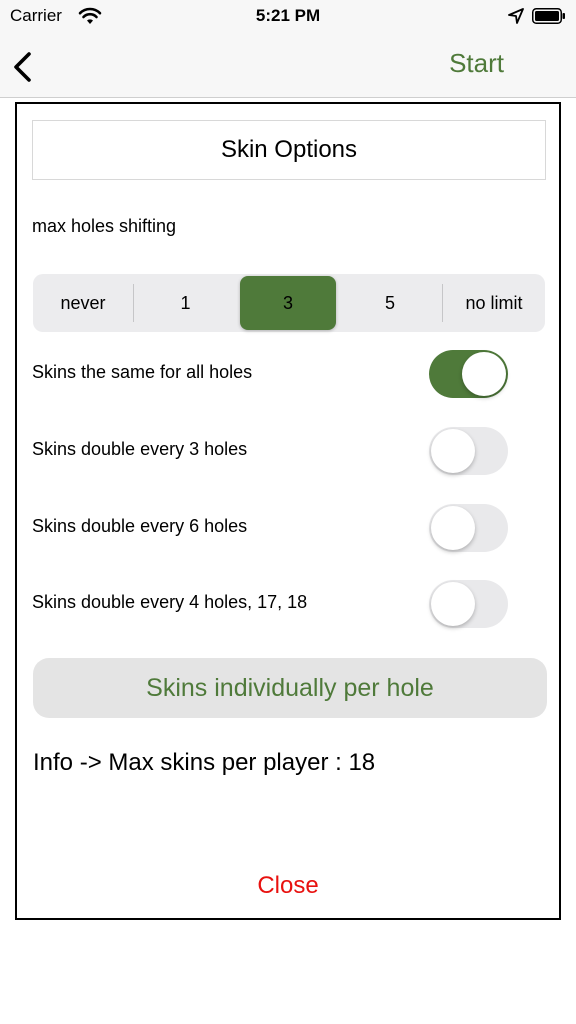 The height and width of the screenshot is (1024, 576). I want to click on skins-individually-button: Skins individually per hole, so click(290, 688).